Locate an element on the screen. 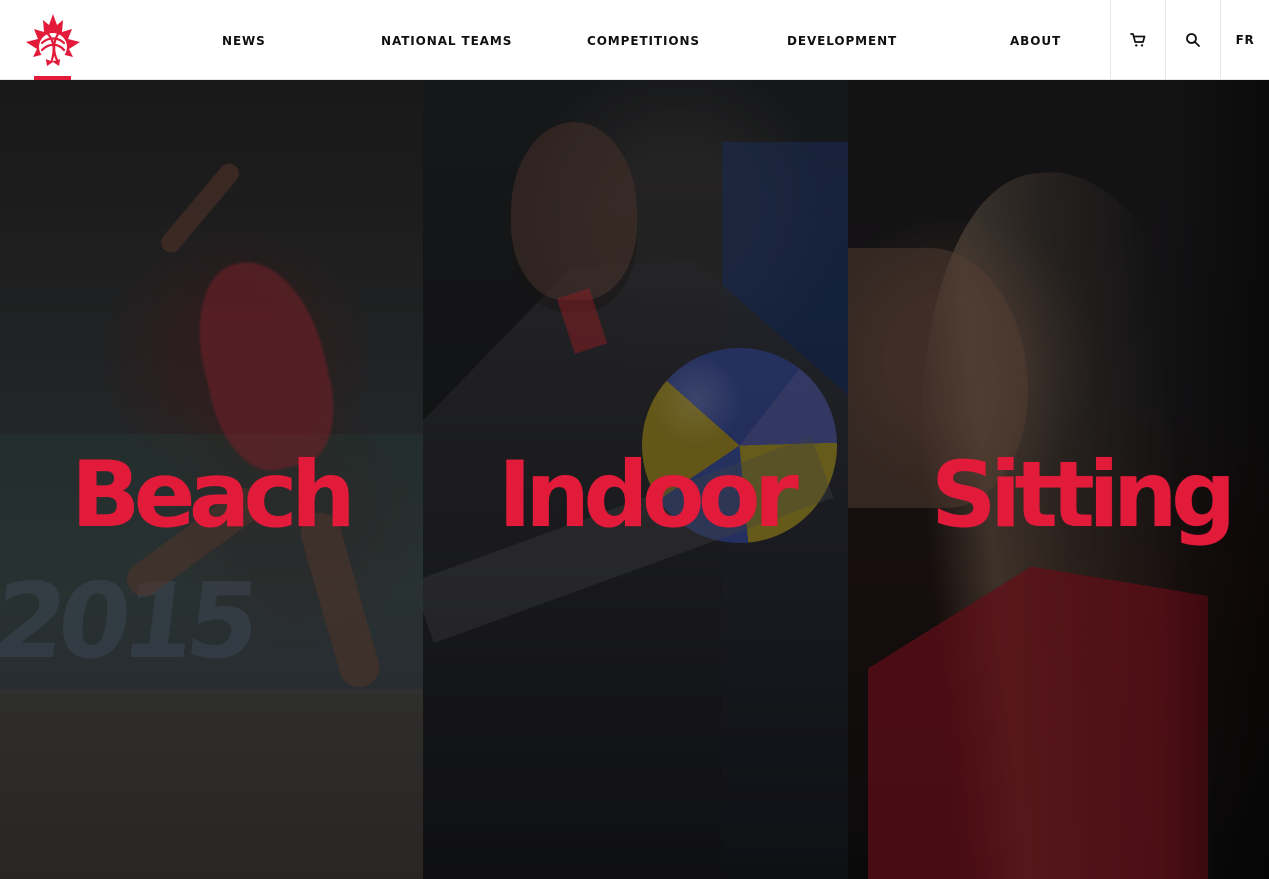  nav-national-teams: NATIONAL TEAMS is located at coordinates (446, 41).